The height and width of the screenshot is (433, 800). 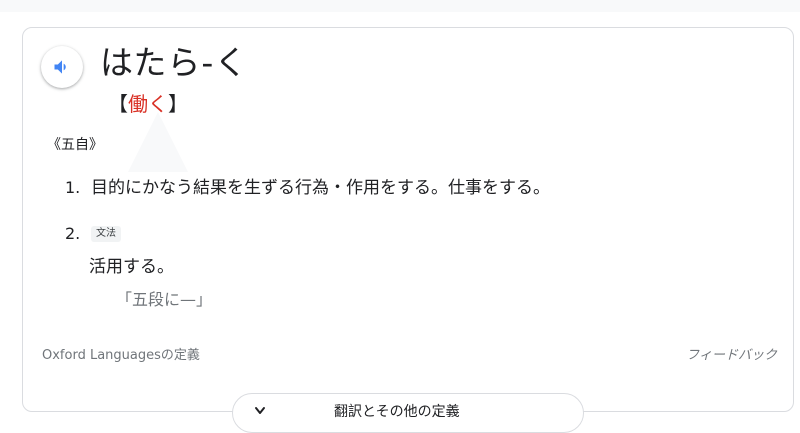 What do you see at coordinates (260, 410) in the screenshot?
I see `chevron-down-icon` at bounding box center [260, 410].